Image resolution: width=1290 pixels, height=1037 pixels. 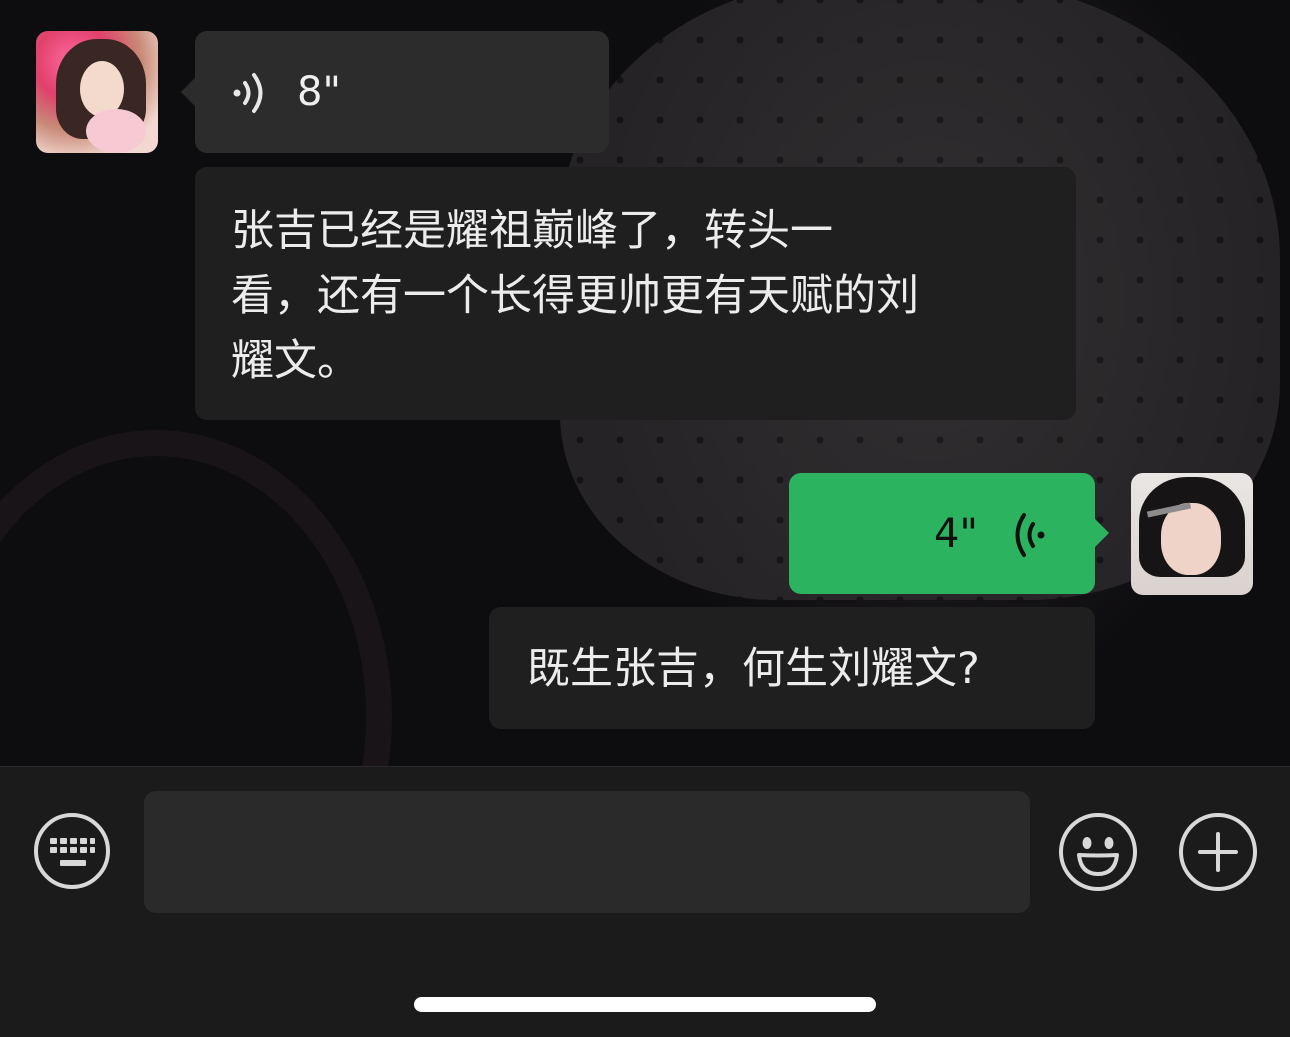 I want to click on home-indicator, so click(x=645, y=1004).